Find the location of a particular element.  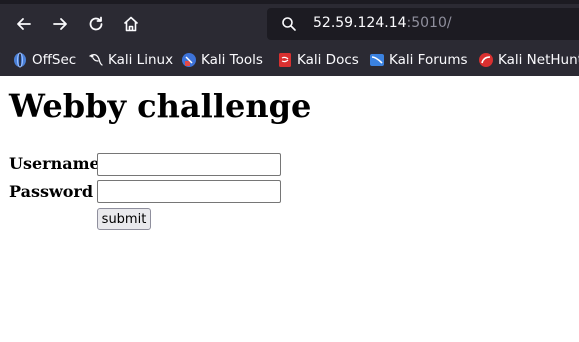

bookmark-kali-nethunter: Kali NetHunter is located at coordinates (528, 60).